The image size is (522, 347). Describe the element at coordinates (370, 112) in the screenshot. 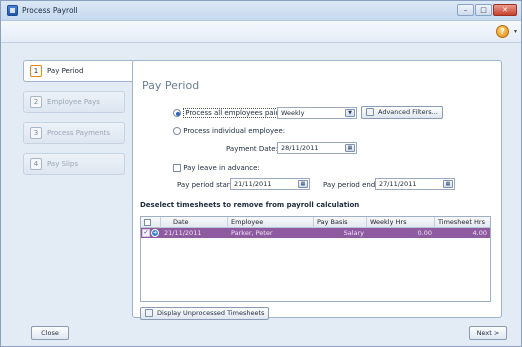

I see `filter-icon` at that location.